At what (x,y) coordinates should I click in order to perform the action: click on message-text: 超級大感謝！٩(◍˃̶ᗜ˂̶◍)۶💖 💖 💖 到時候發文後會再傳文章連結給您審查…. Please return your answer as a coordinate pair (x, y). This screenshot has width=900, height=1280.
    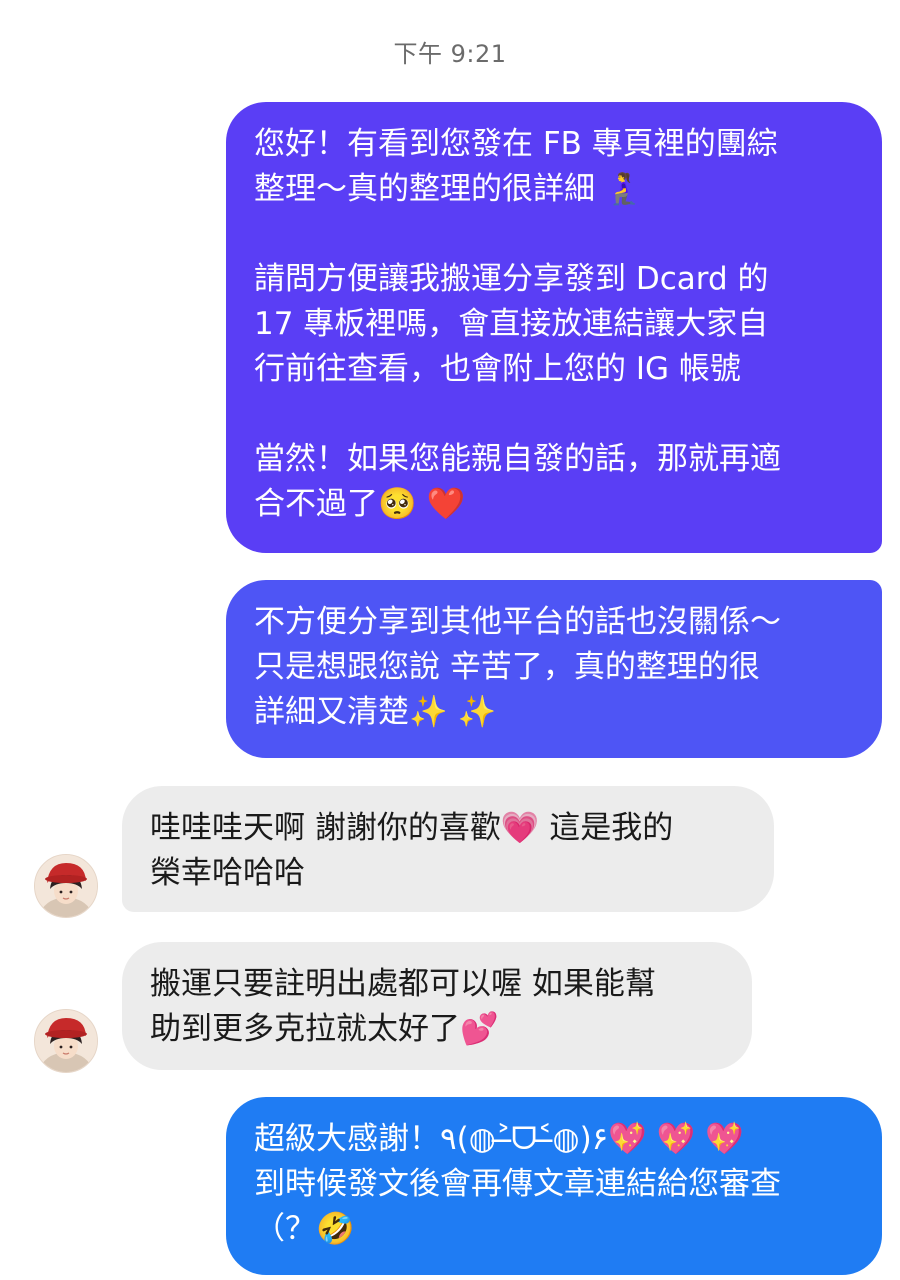
    Looking at the image, I should click on (517, 1184).